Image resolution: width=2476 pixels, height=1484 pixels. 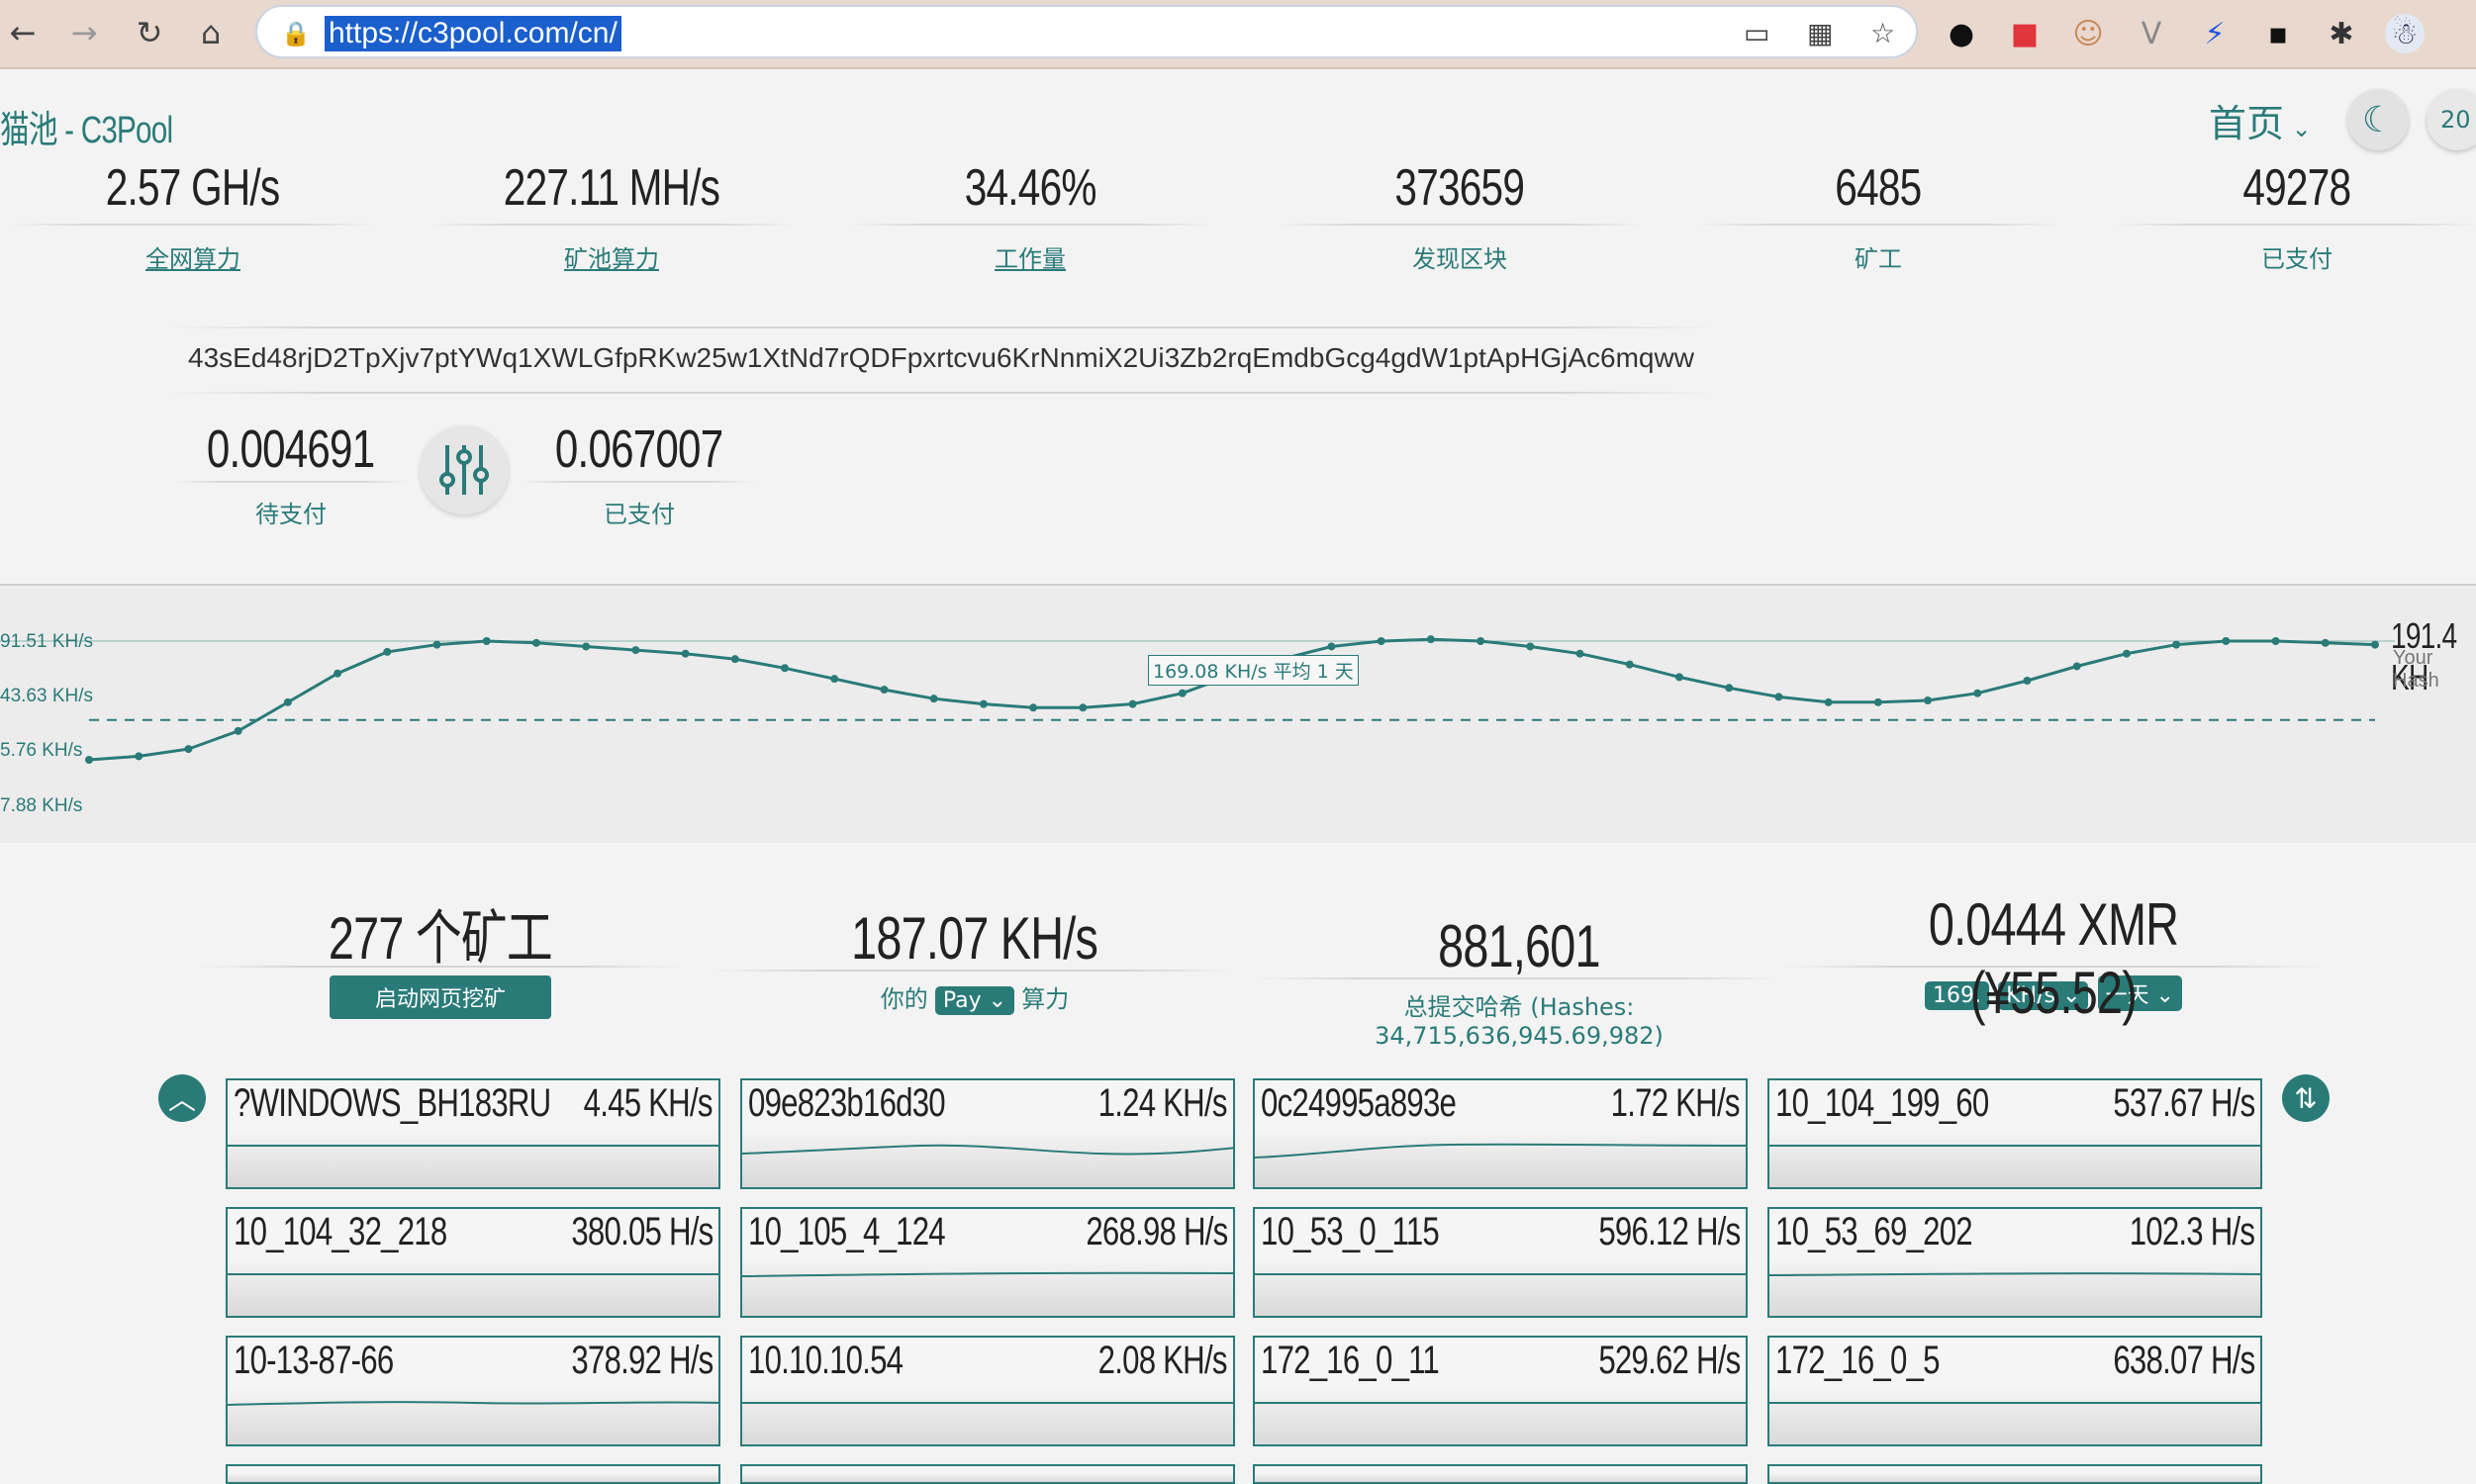 What do you see at coordinates (2451, 119) in the screenshot?
I see `corner-button: 20` at bounding box center [2451, 119].